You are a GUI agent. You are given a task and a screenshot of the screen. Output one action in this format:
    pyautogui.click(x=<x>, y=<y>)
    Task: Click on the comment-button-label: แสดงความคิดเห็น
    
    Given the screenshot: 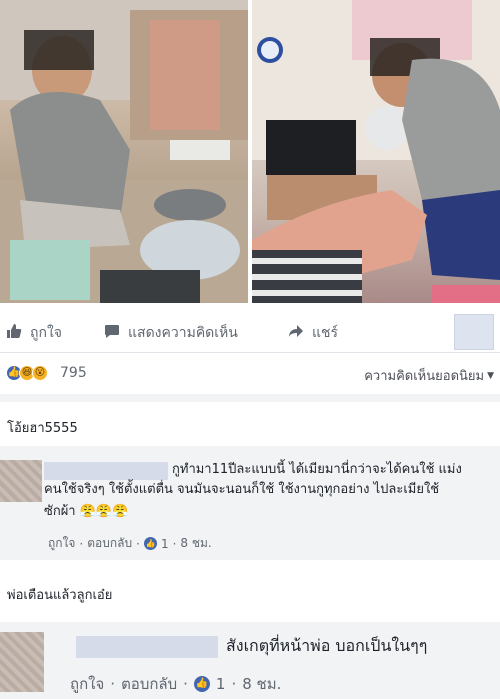 What is the action you would take?
    pyautogui.click(x=183, y=333)
    